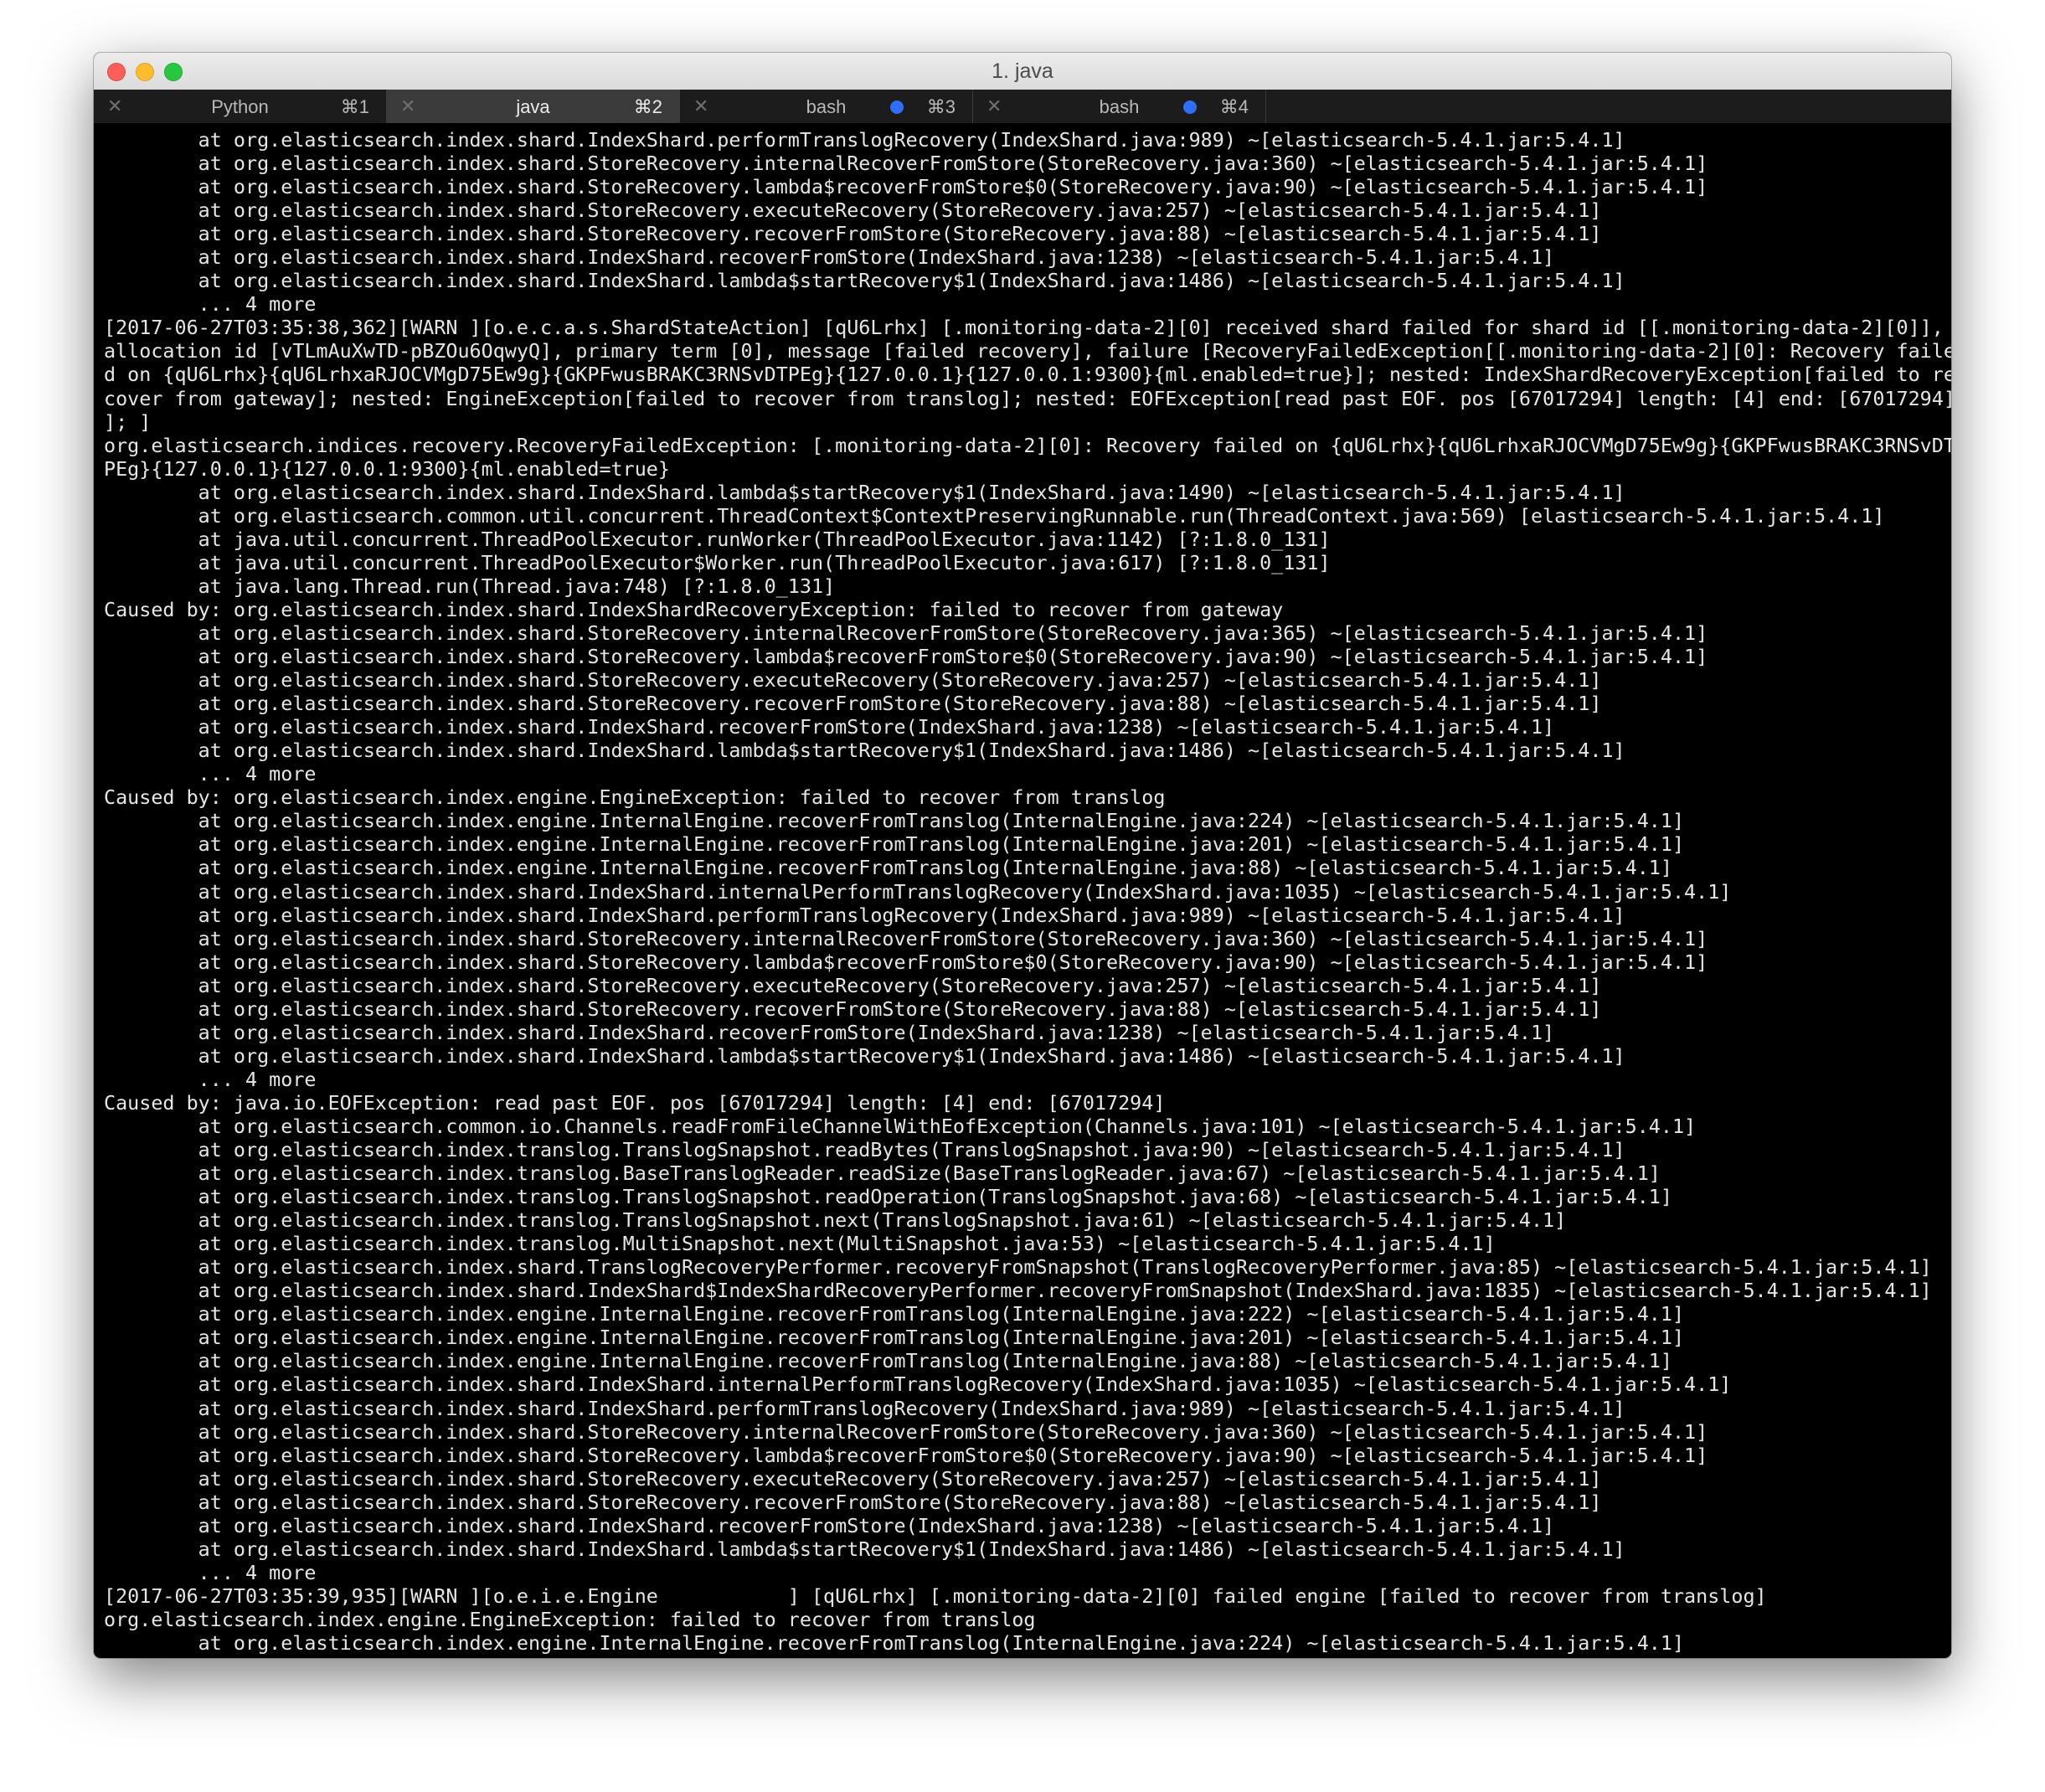 This screenshot has width=2045, height=1792. Describe the element at coordinates (241, 107) in the screenshot. I see `tab-python: ✕ Python ⌘1` at that location.